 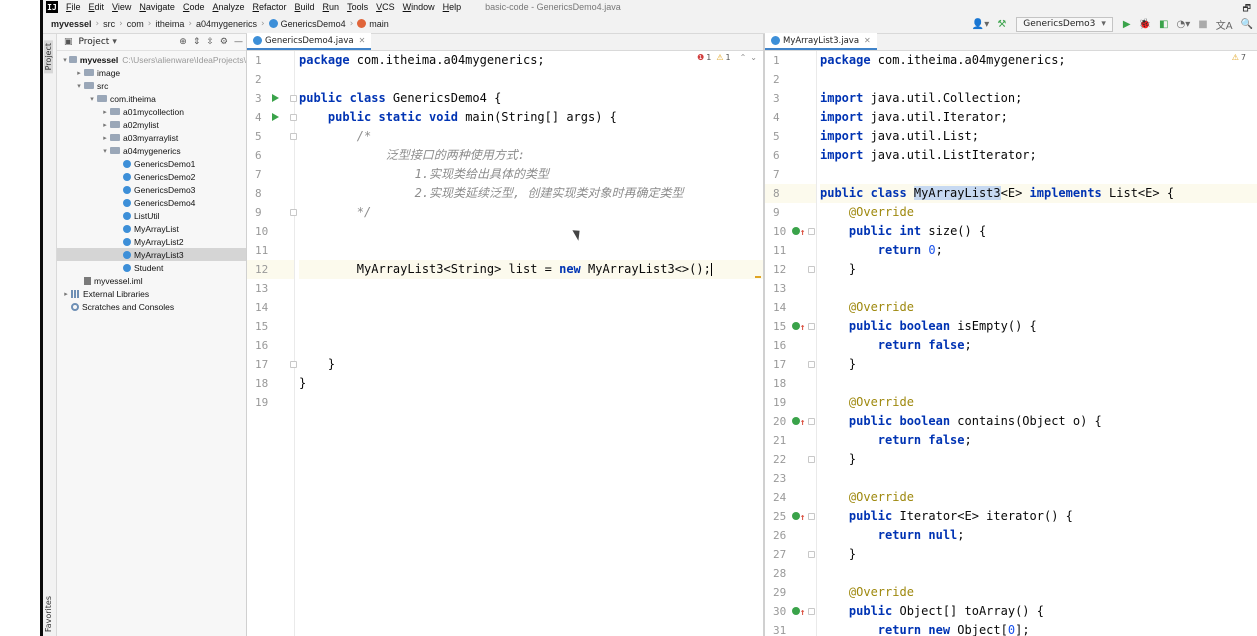 I want to click on code-line: import java.util.Iterator;, so click(x=1038, y=117).